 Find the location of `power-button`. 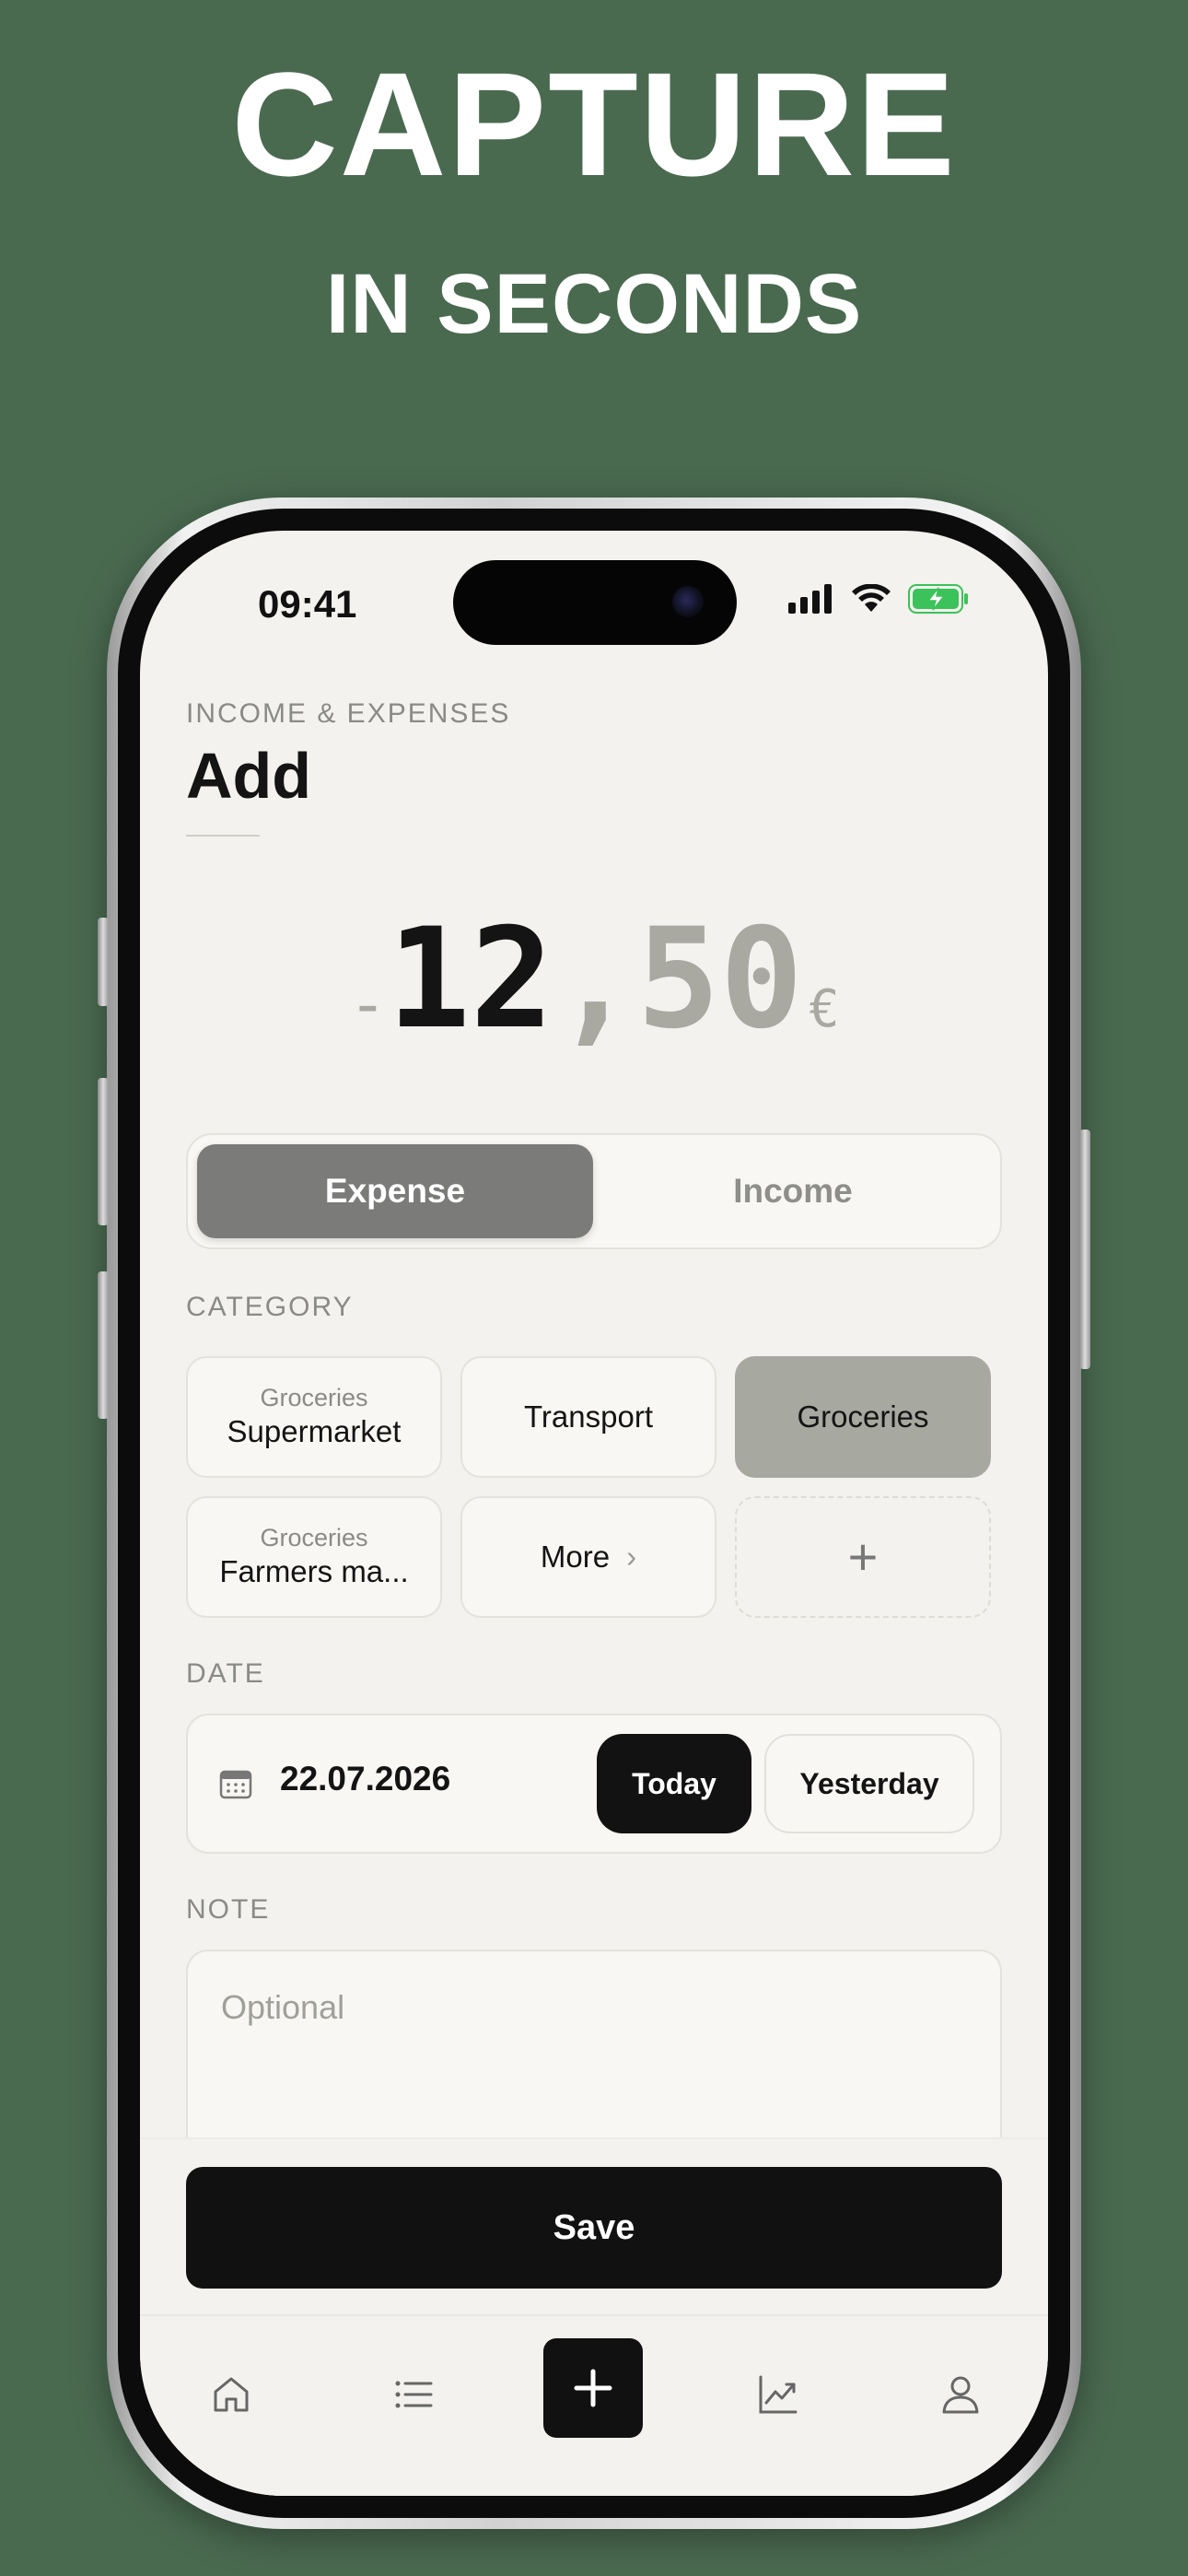

power-button is located at coordinates (1084, 1249).